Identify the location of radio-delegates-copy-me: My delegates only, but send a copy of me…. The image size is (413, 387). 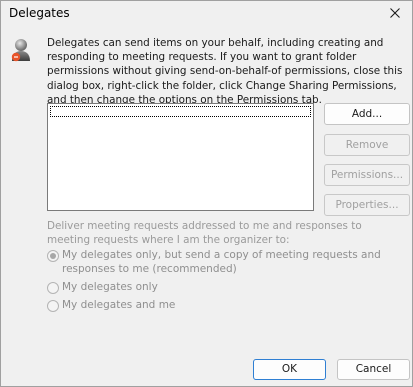
(217, 264).